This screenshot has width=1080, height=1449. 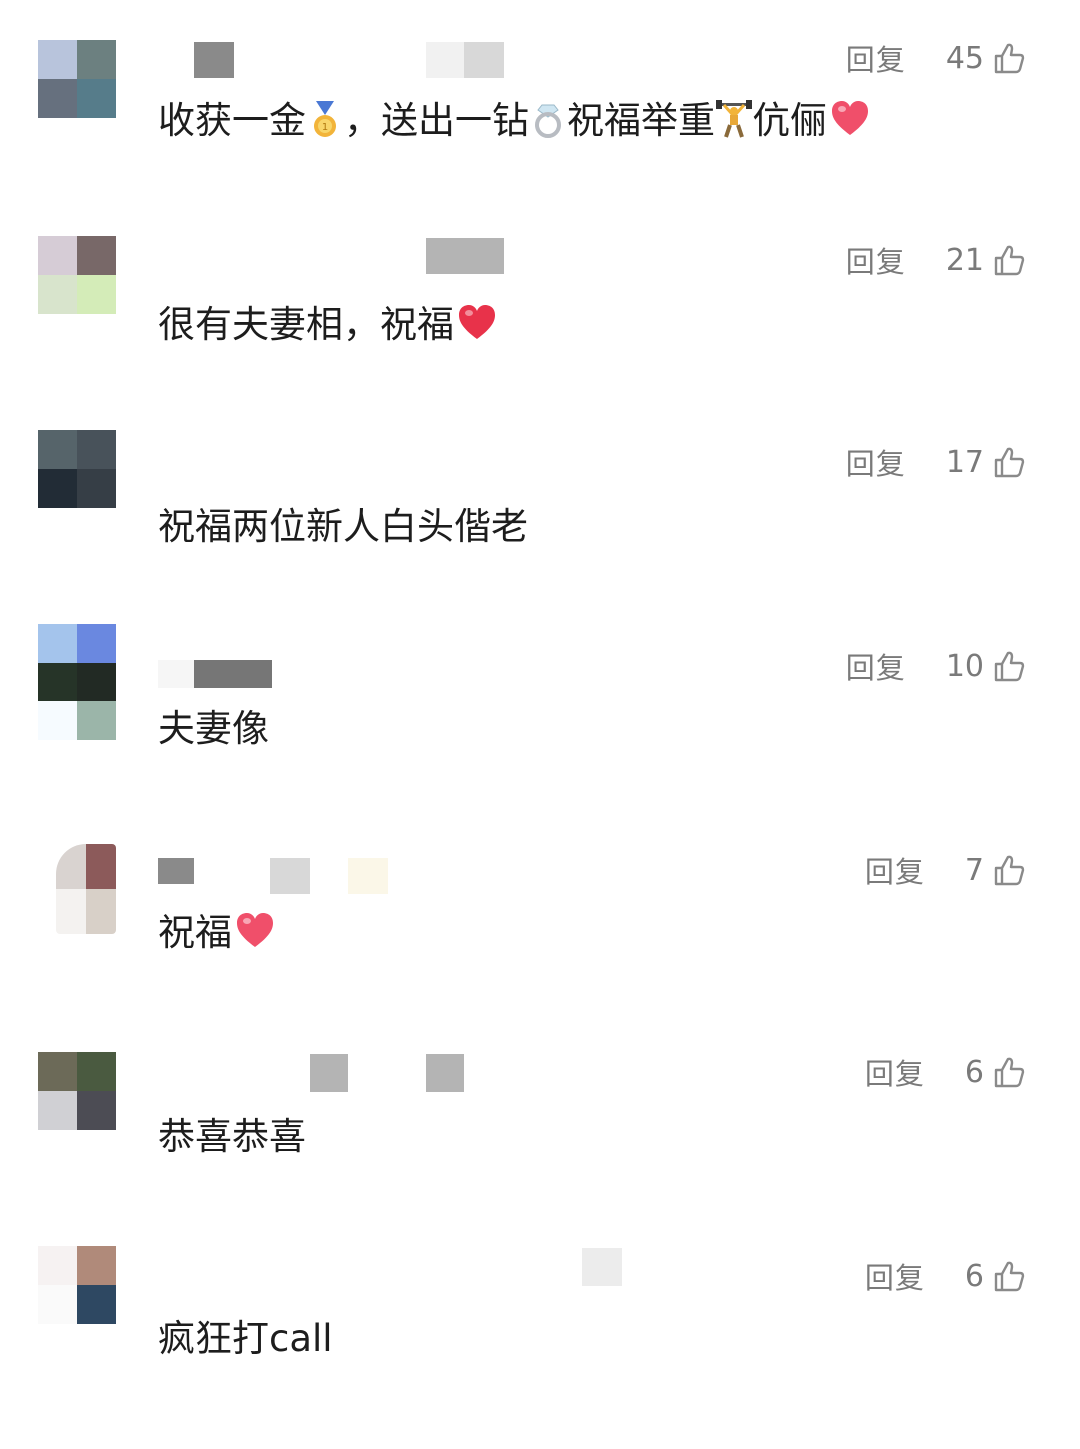 I want to click on comment-text: 疯狂打call, so click(x=245, y=1338).